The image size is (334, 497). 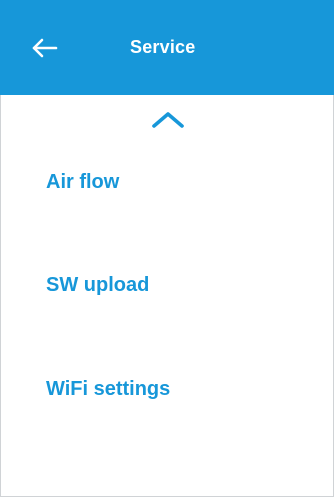 I want to click on back-arrow-icon, so click(x=46, y=48).